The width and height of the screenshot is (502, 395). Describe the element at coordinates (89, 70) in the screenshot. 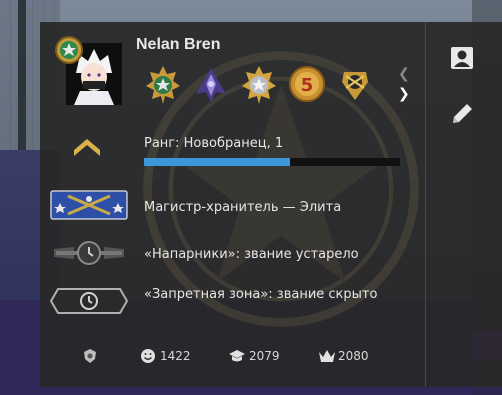

I see `avatar-frame` at that location.